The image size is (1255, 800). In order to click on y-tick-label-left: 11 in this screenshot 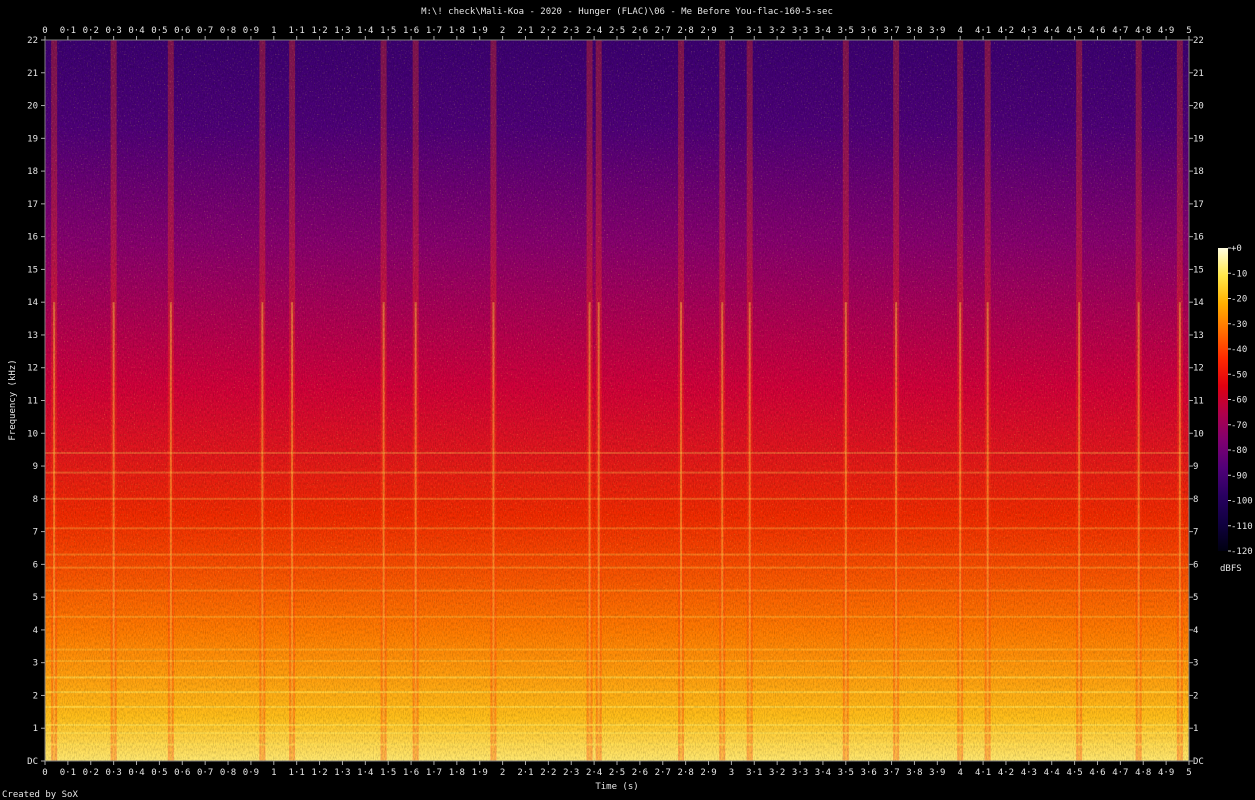, I will do `click(32, 402)`.